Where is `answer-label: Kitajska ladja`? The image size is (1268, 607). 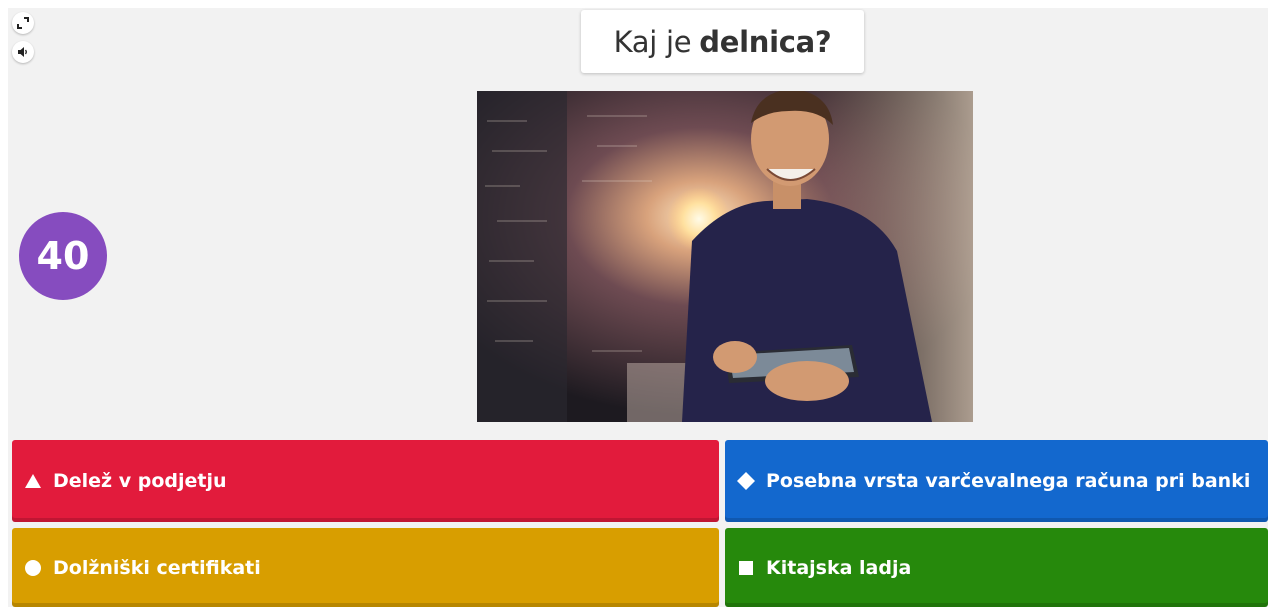 answer-label: Kitajska ladja is located at coordinates (839, 567).